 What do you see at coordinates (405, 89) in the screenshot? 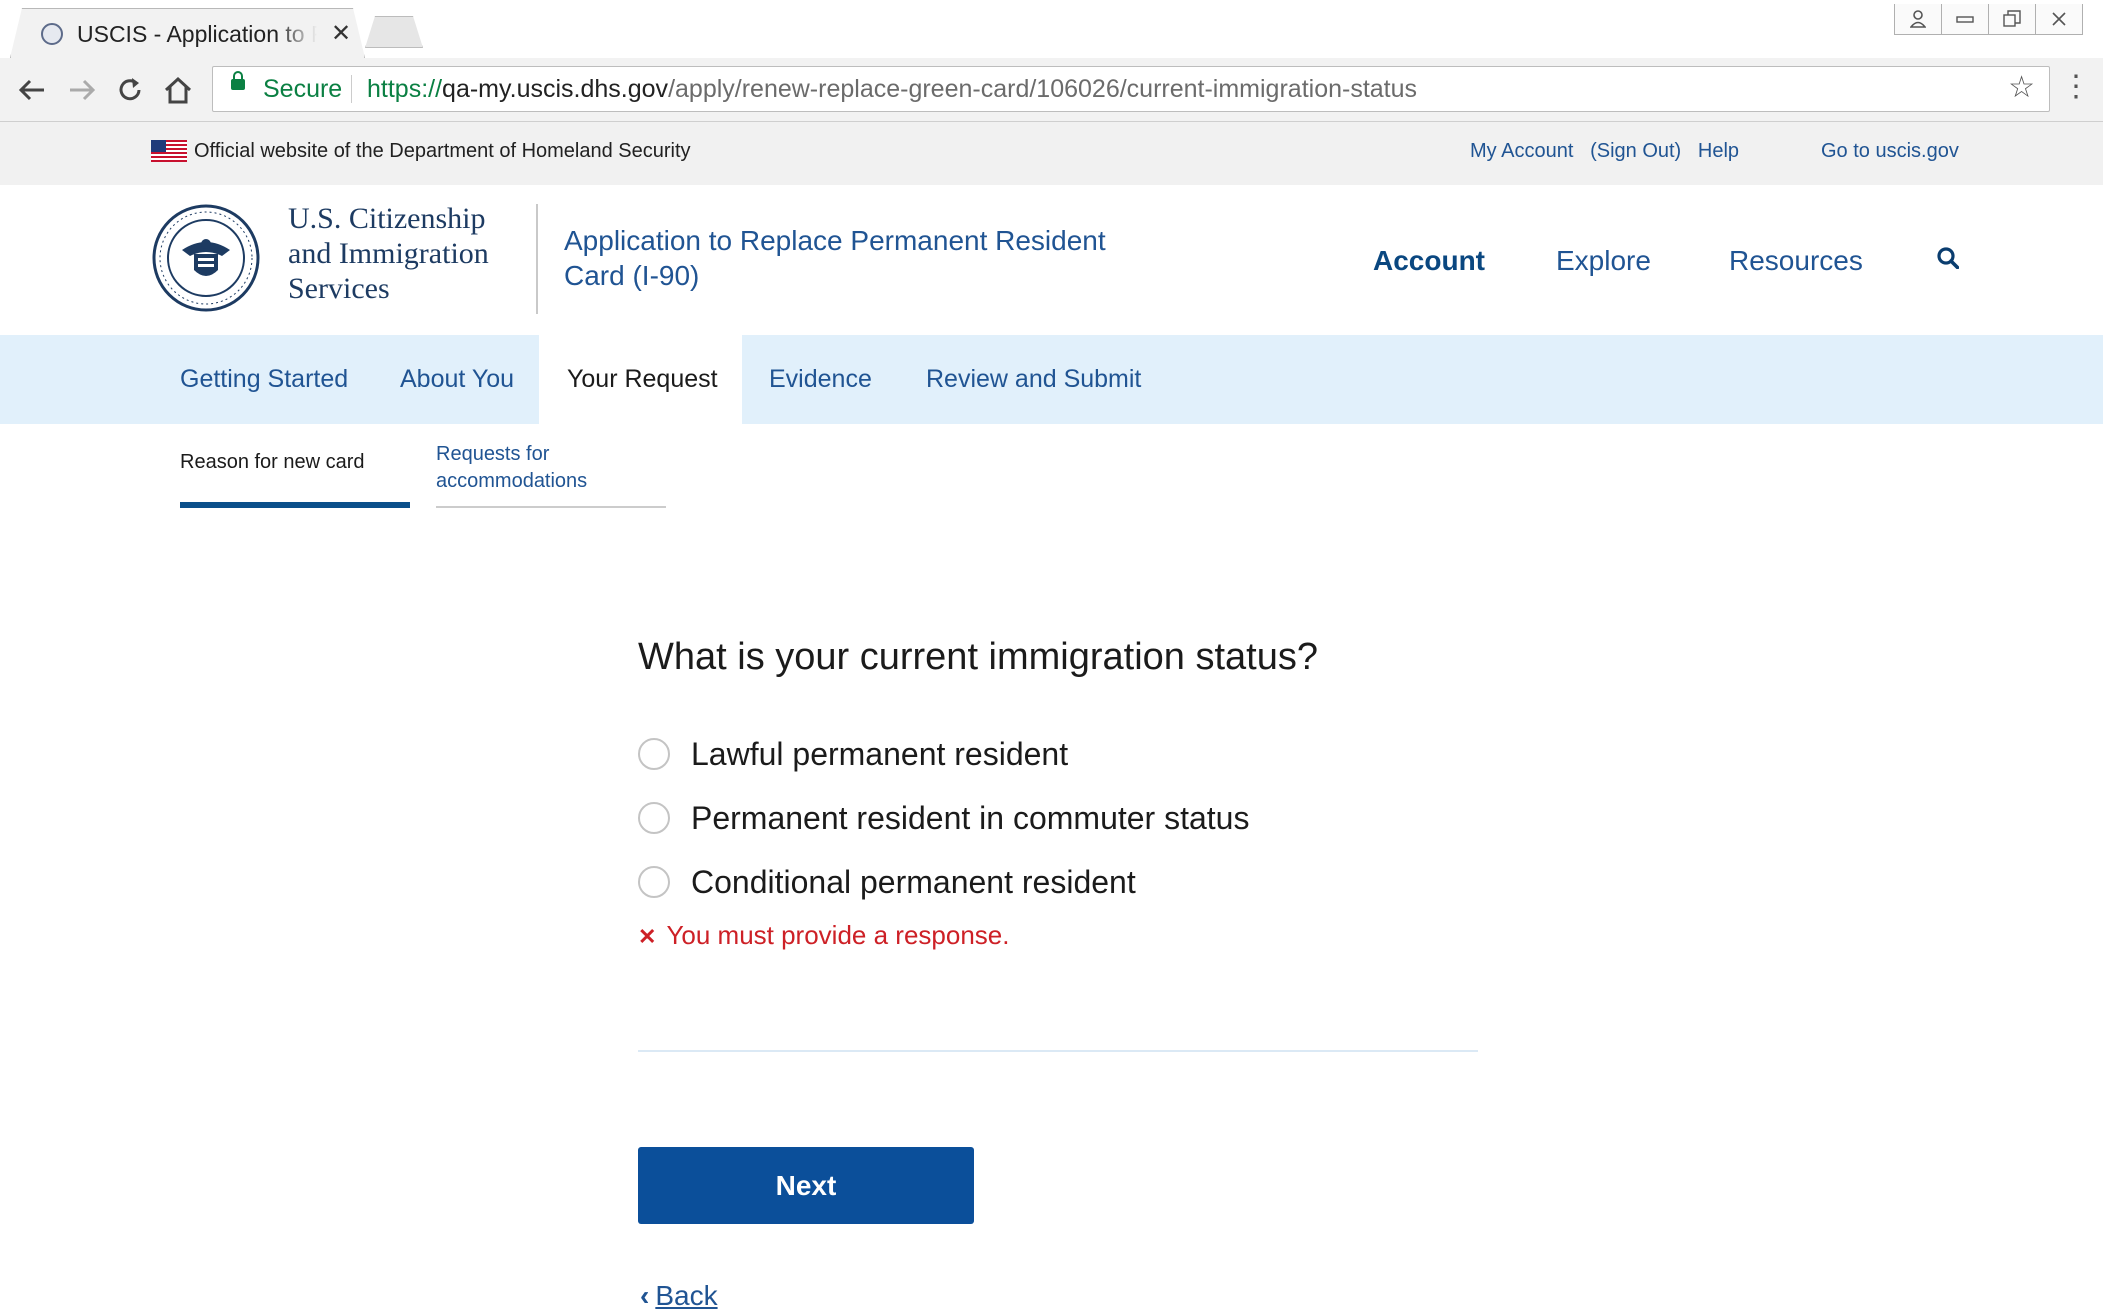
I see `url-scheme: https://` at bounding box center [405, 89].